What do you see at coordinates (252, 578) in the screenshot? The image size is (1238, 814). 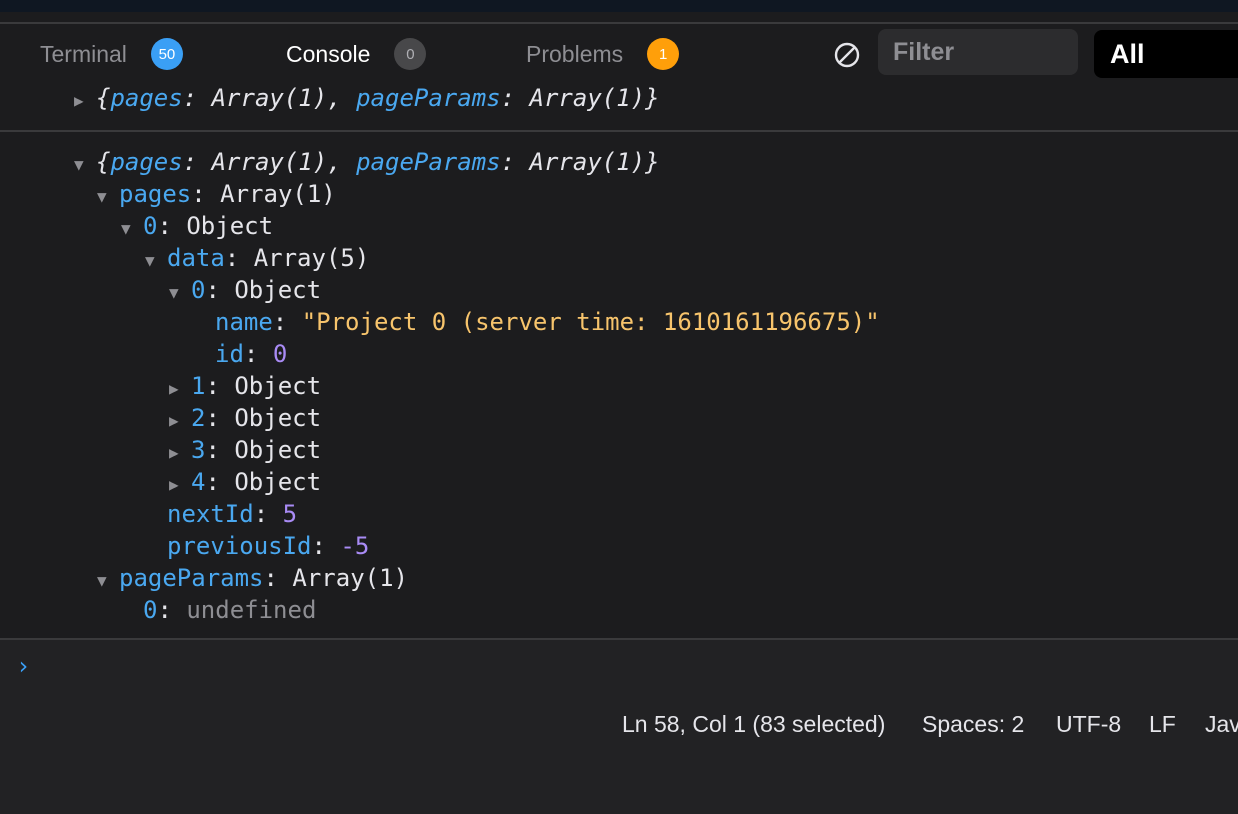 I see `tree-node-pageParams: ▼ pageParams: Array(1)` at bounding box center [252, 578].